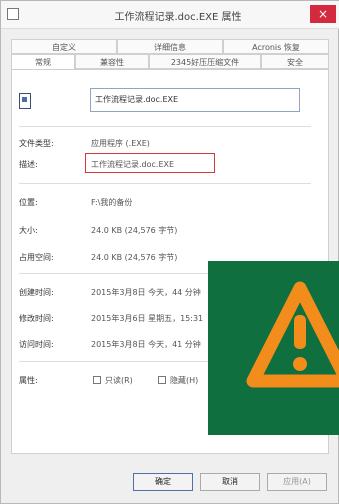  I want to click on size-value: 24.0 KB (24,576 字节), so click(134, 230).